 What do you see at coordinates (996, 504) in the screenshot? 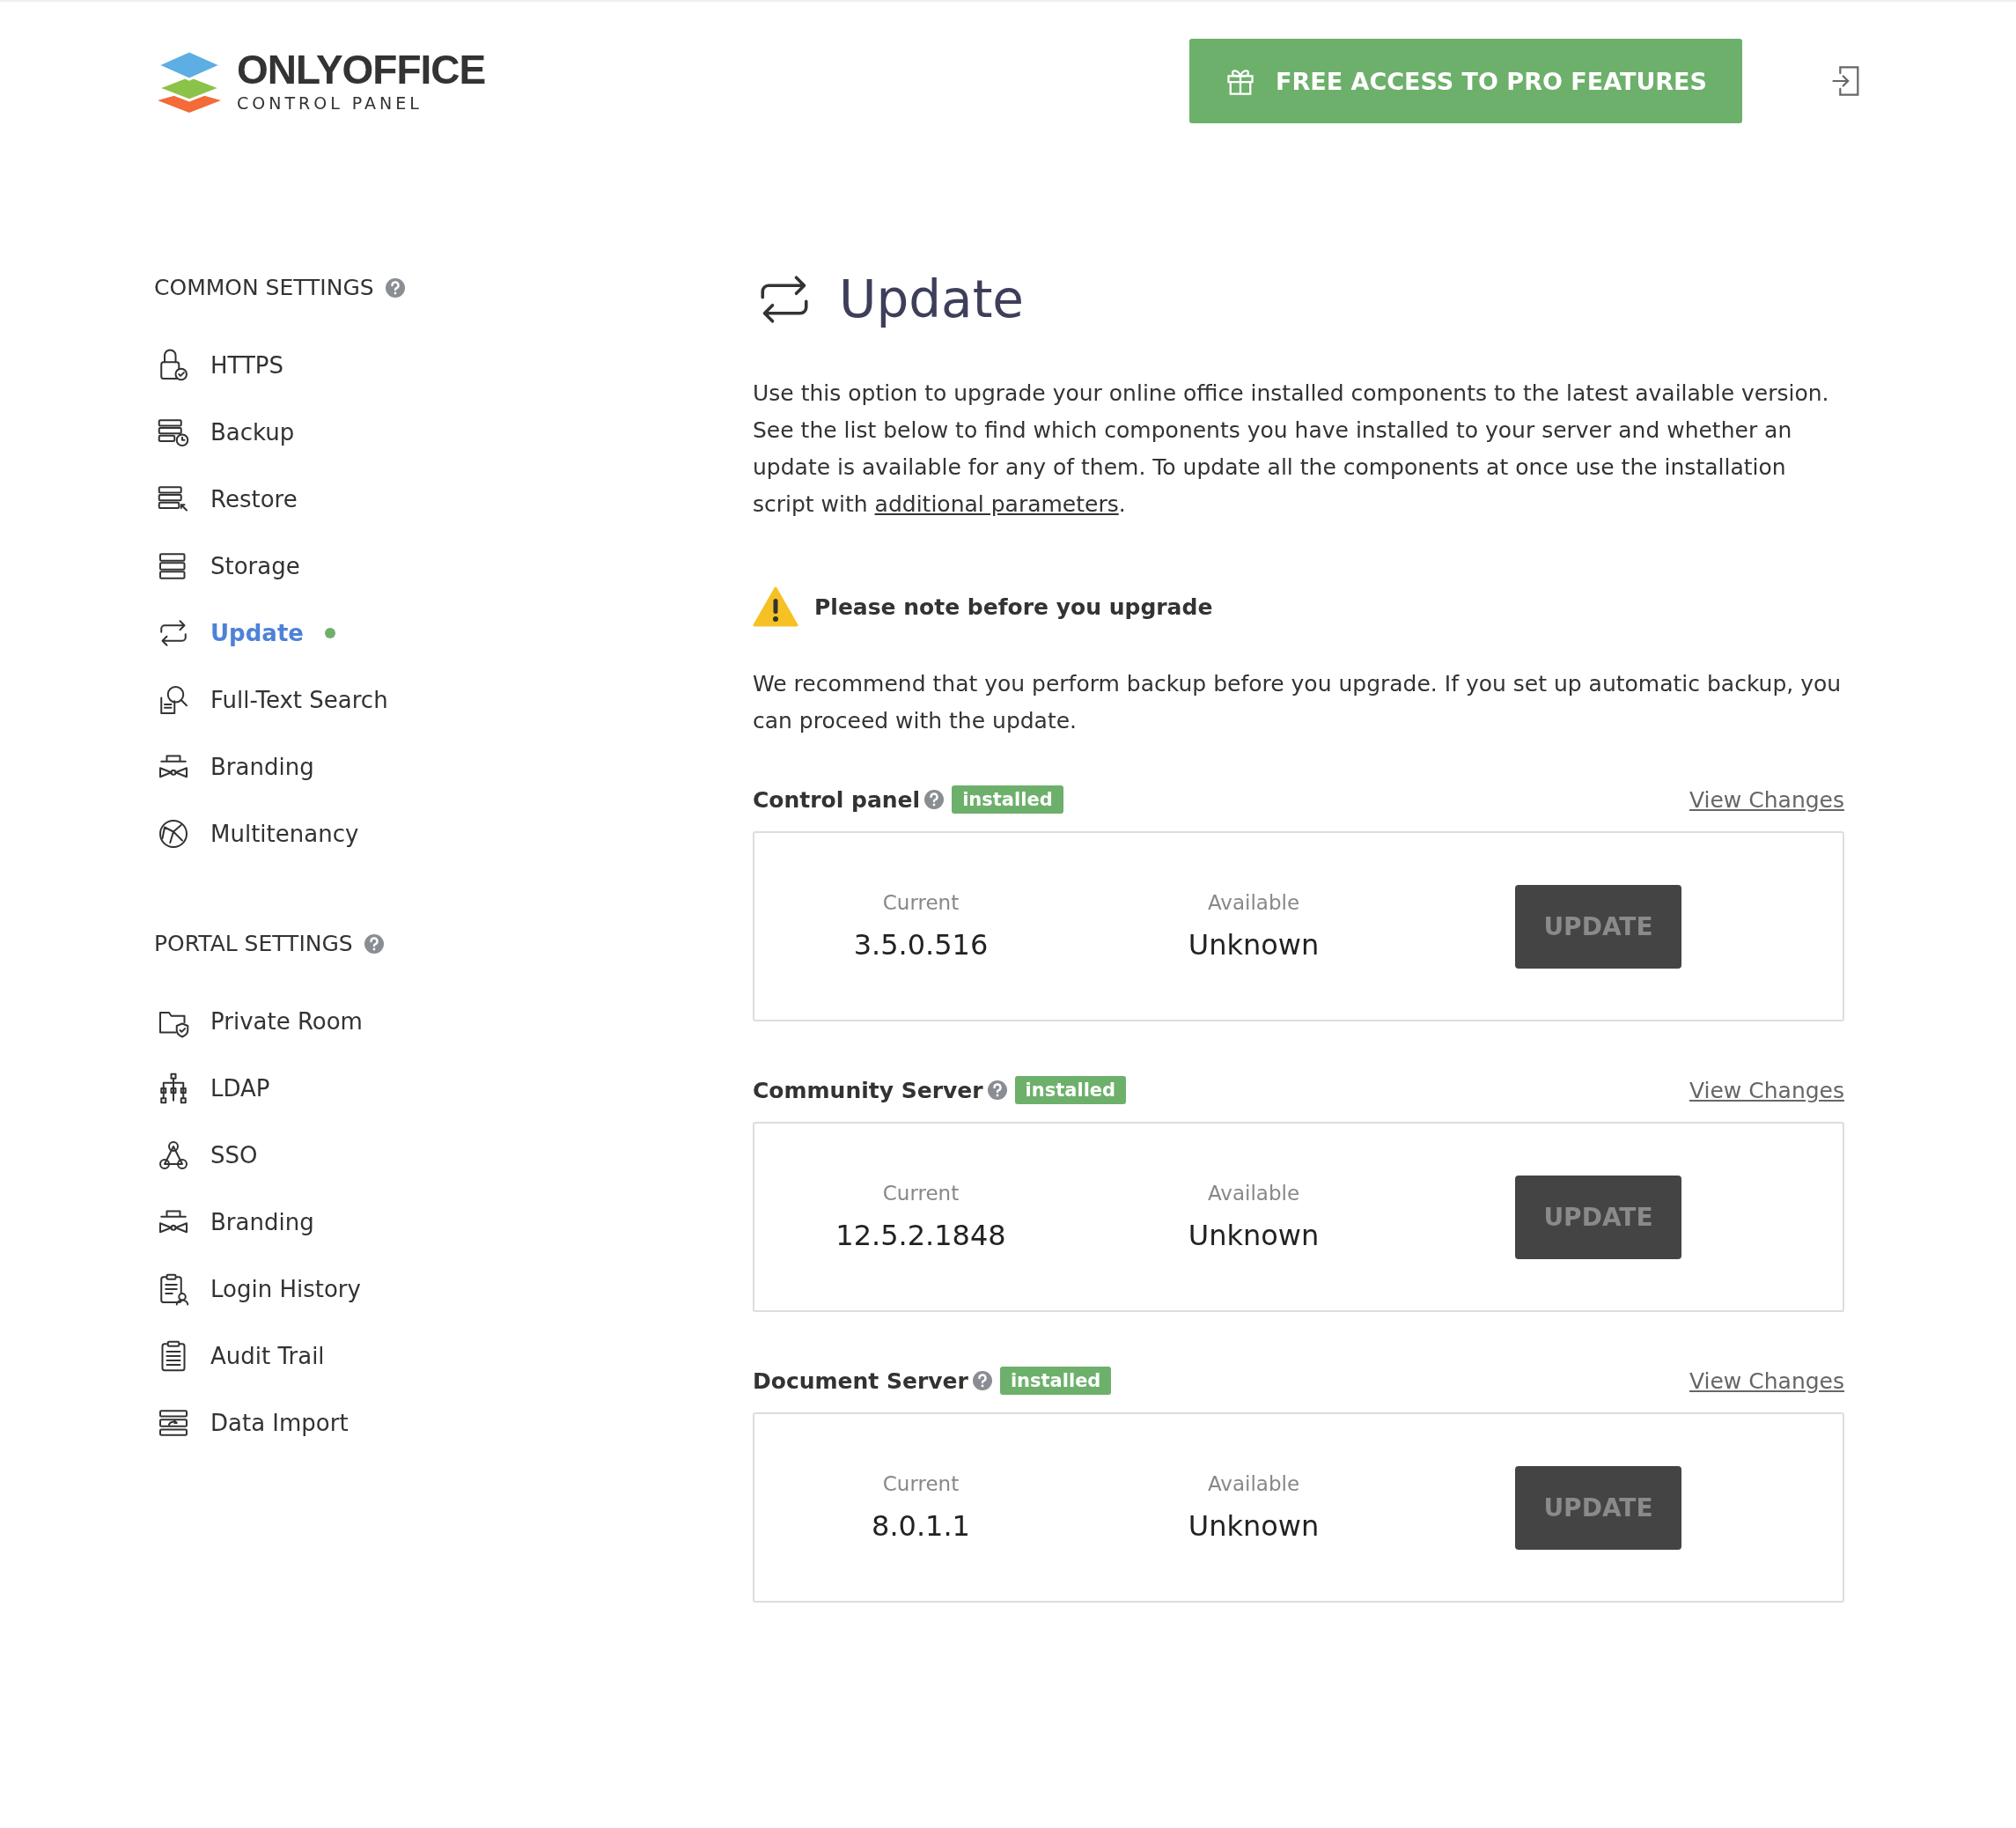
I see `parameters-link: additional parameters` at bounding box center [996, 504].